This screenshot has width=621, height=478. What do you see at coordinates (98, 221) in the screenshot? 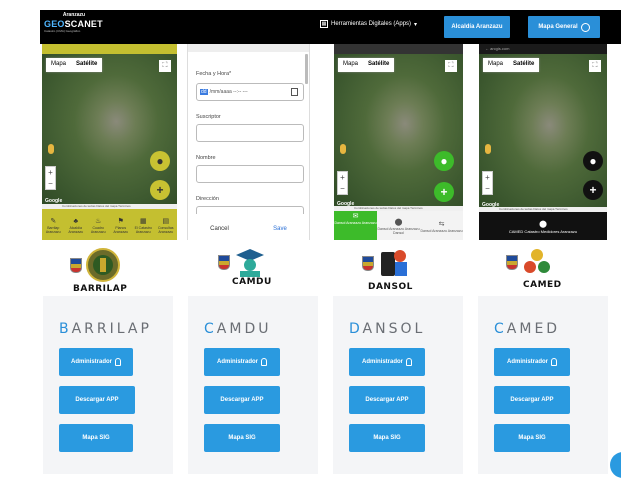
I see `tab-icon: ♨` at bounding box center [98, 221].